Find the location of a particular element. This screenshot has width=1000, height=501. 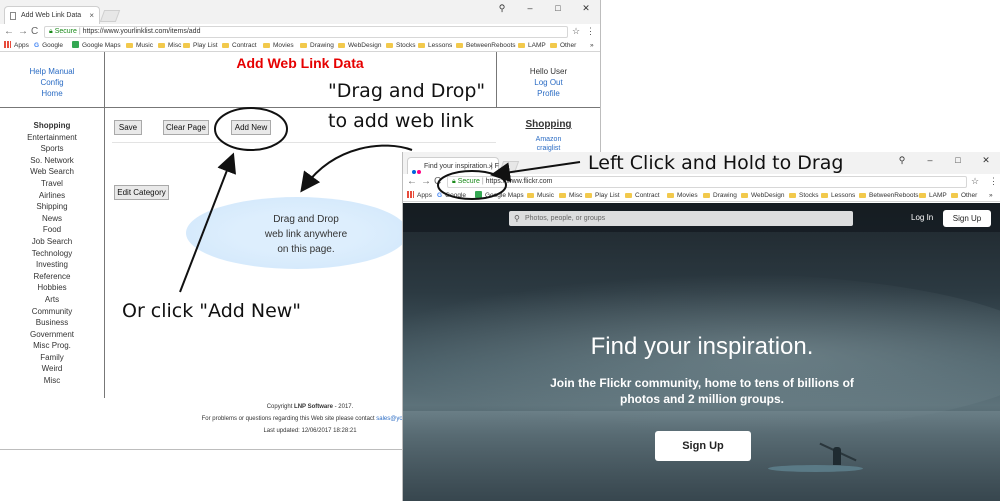

craiglist-link: craiglist is located at coordinates (548, 148).